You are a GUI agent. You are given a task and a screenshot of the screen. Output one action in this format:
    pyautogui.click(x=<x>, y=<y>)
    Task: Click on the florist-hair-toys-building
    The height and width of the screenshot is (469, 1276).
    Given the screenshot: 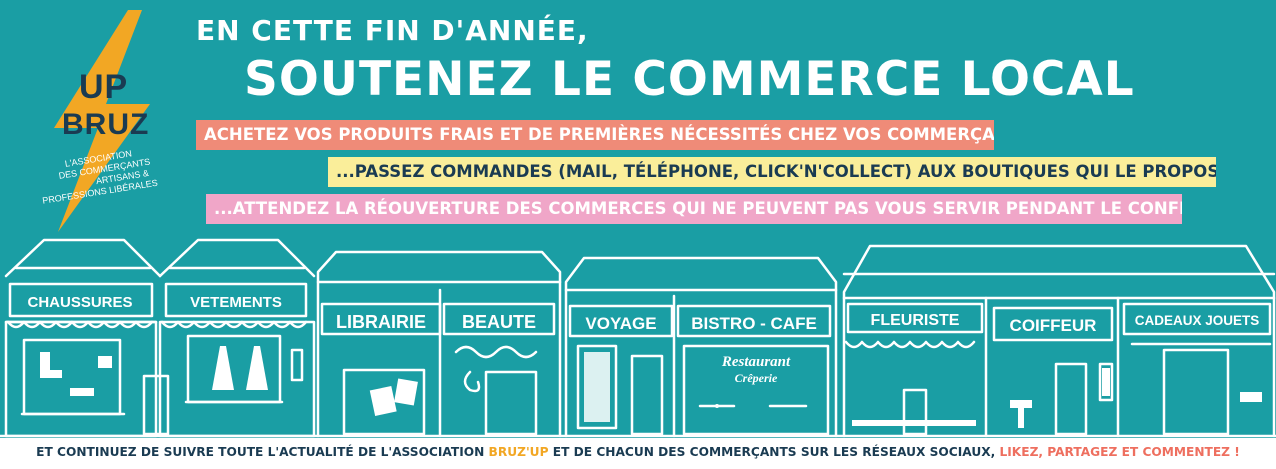 What is the action you would take?
    pyautogui.click(x=1059, y=341)
    